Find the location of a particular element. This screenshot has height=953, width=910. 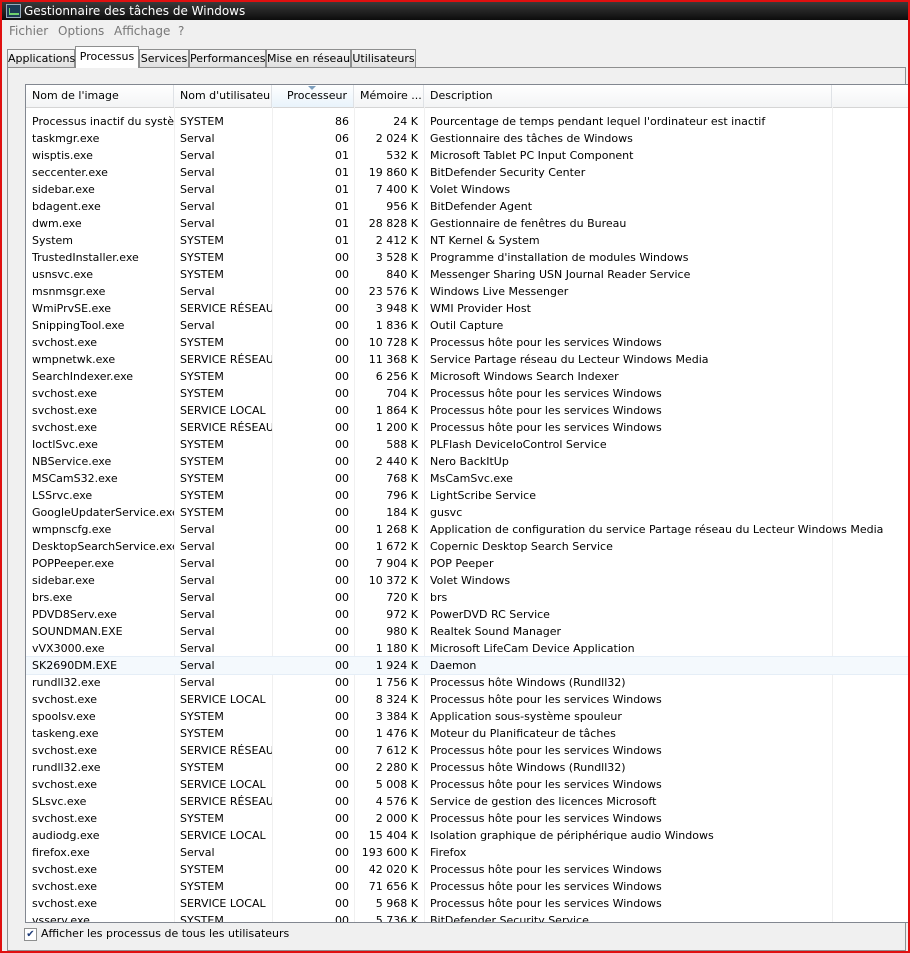

column-header-name: Nom de l'image is located at coordinates (100, 96).